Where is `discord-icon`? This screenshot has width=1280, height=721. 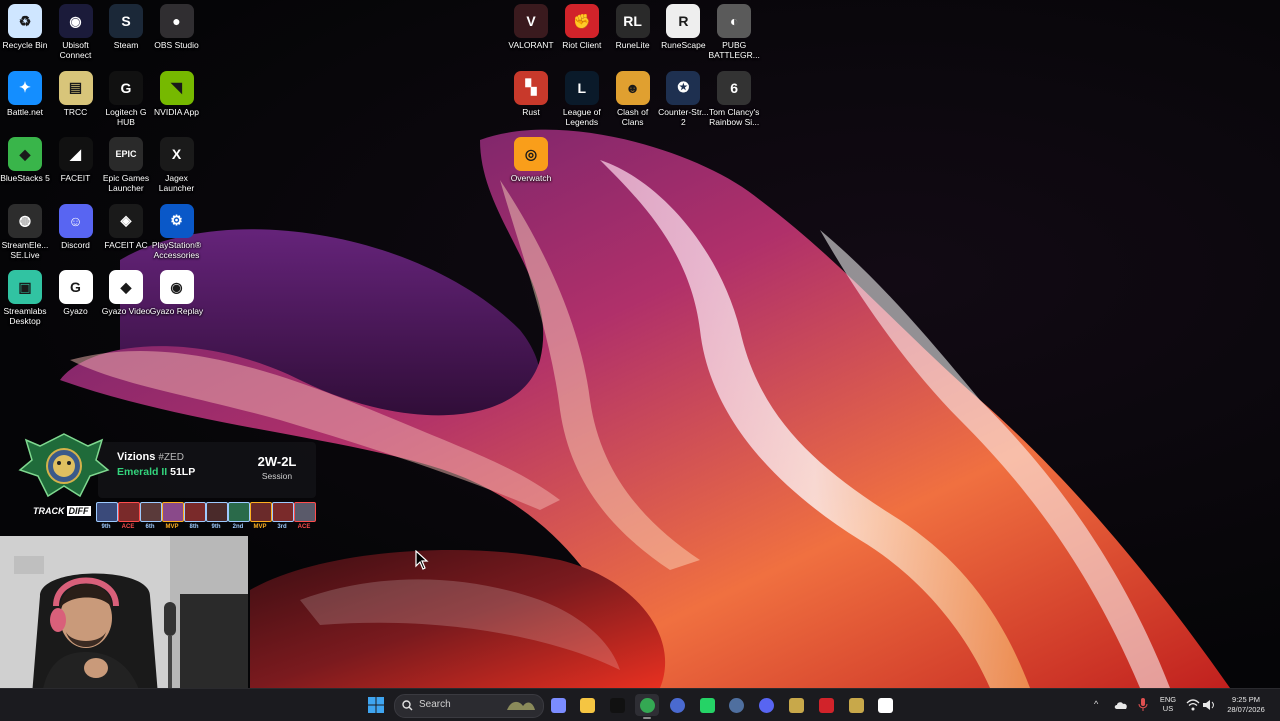
discord-icon is located at coordinates (767, 705).